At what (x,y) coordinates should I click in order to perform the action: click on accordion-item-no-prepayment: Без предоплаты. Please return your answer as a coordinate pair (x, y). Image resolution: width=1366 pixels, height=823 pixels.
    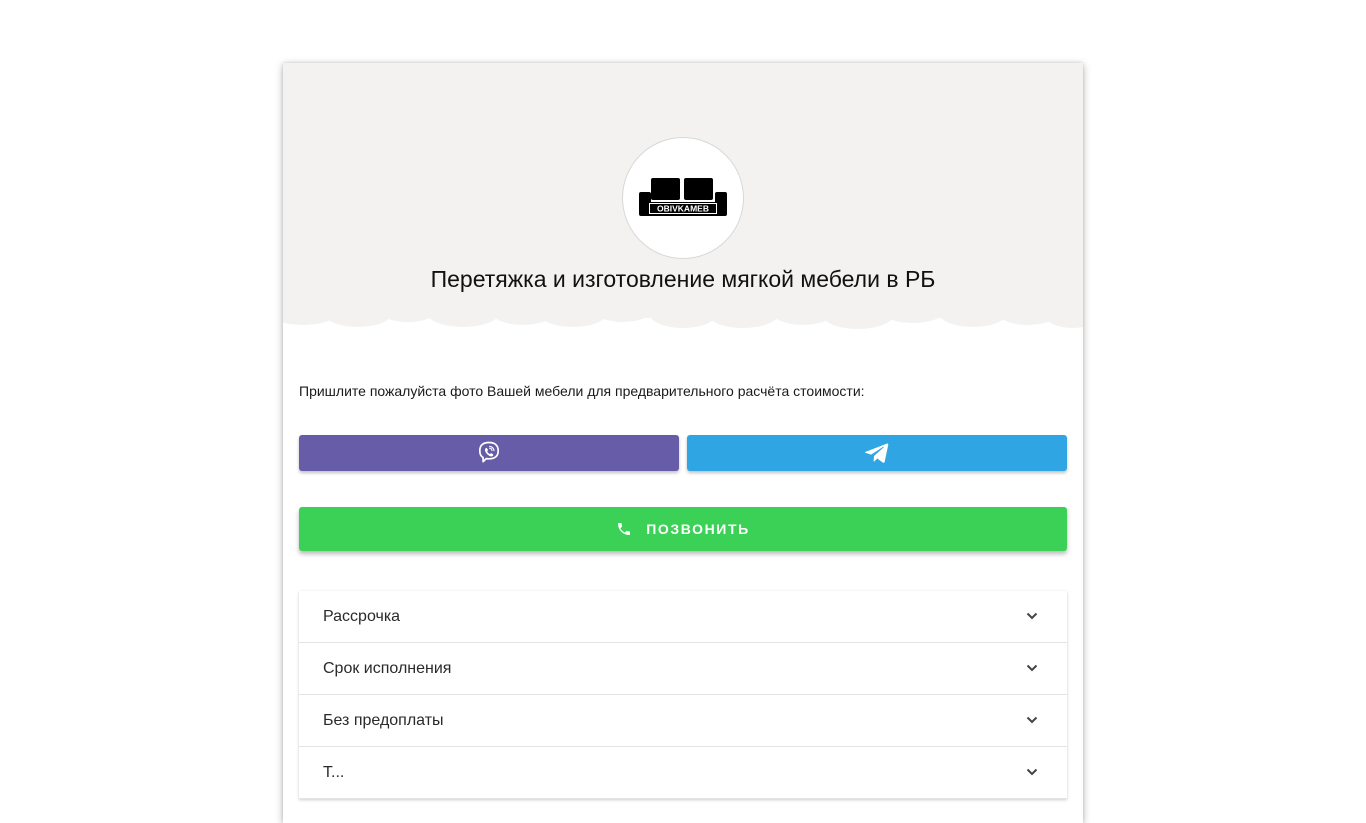
    Looking at the image, I should click on (683, 721).